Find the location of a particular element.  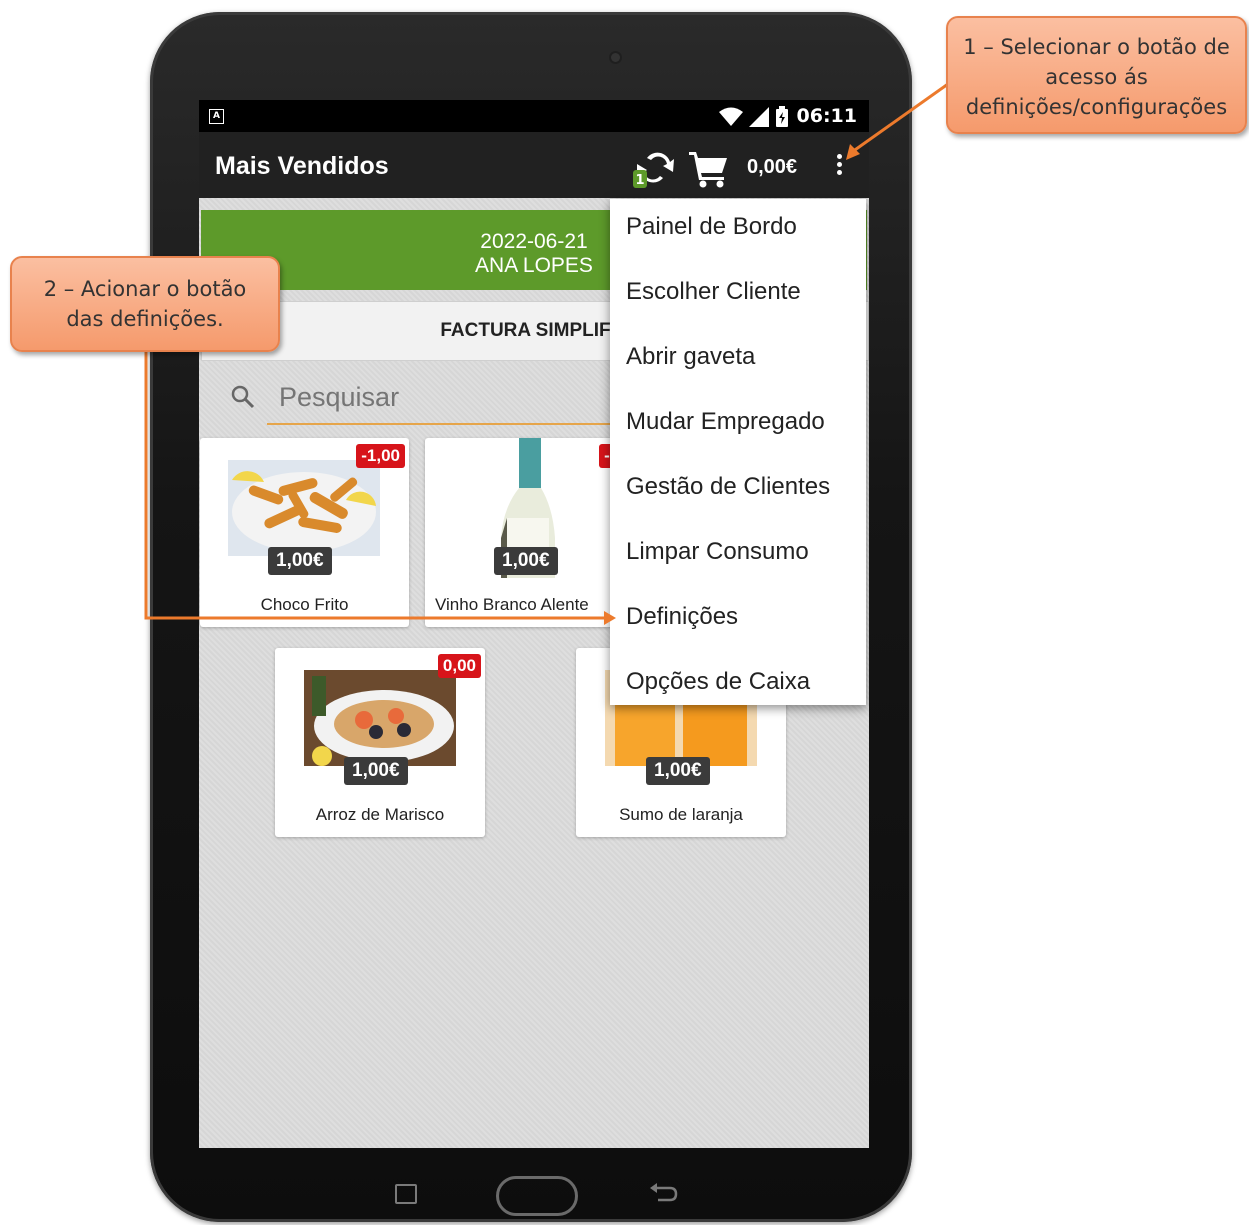

callout-step-2-line1: 2 – Acionar o botão is located at coordinates (145, 289).